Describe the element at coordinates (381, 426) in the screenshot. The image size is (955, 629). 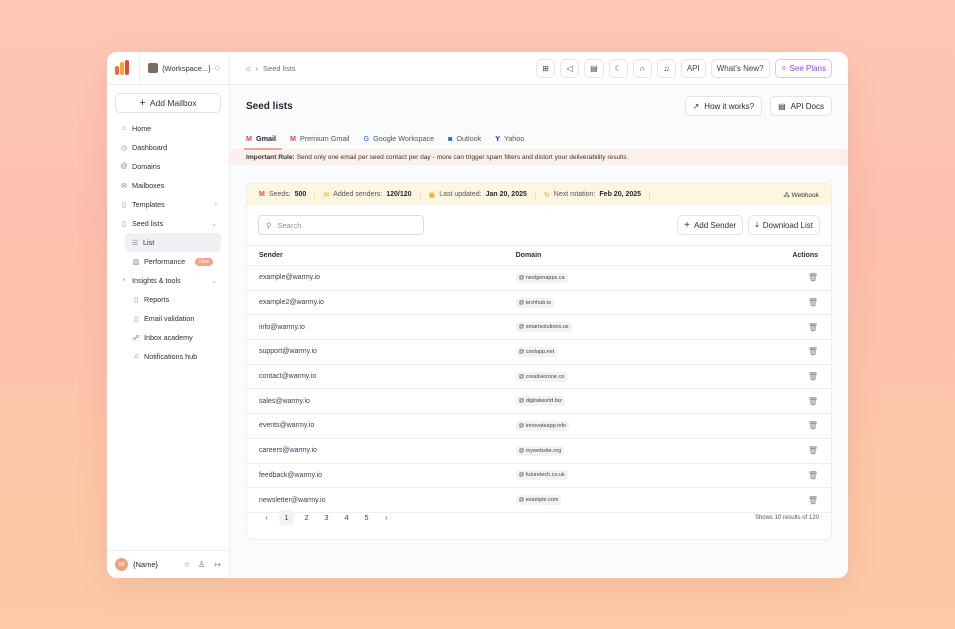
I see `sender-cell: events@warmy.io` at that location.